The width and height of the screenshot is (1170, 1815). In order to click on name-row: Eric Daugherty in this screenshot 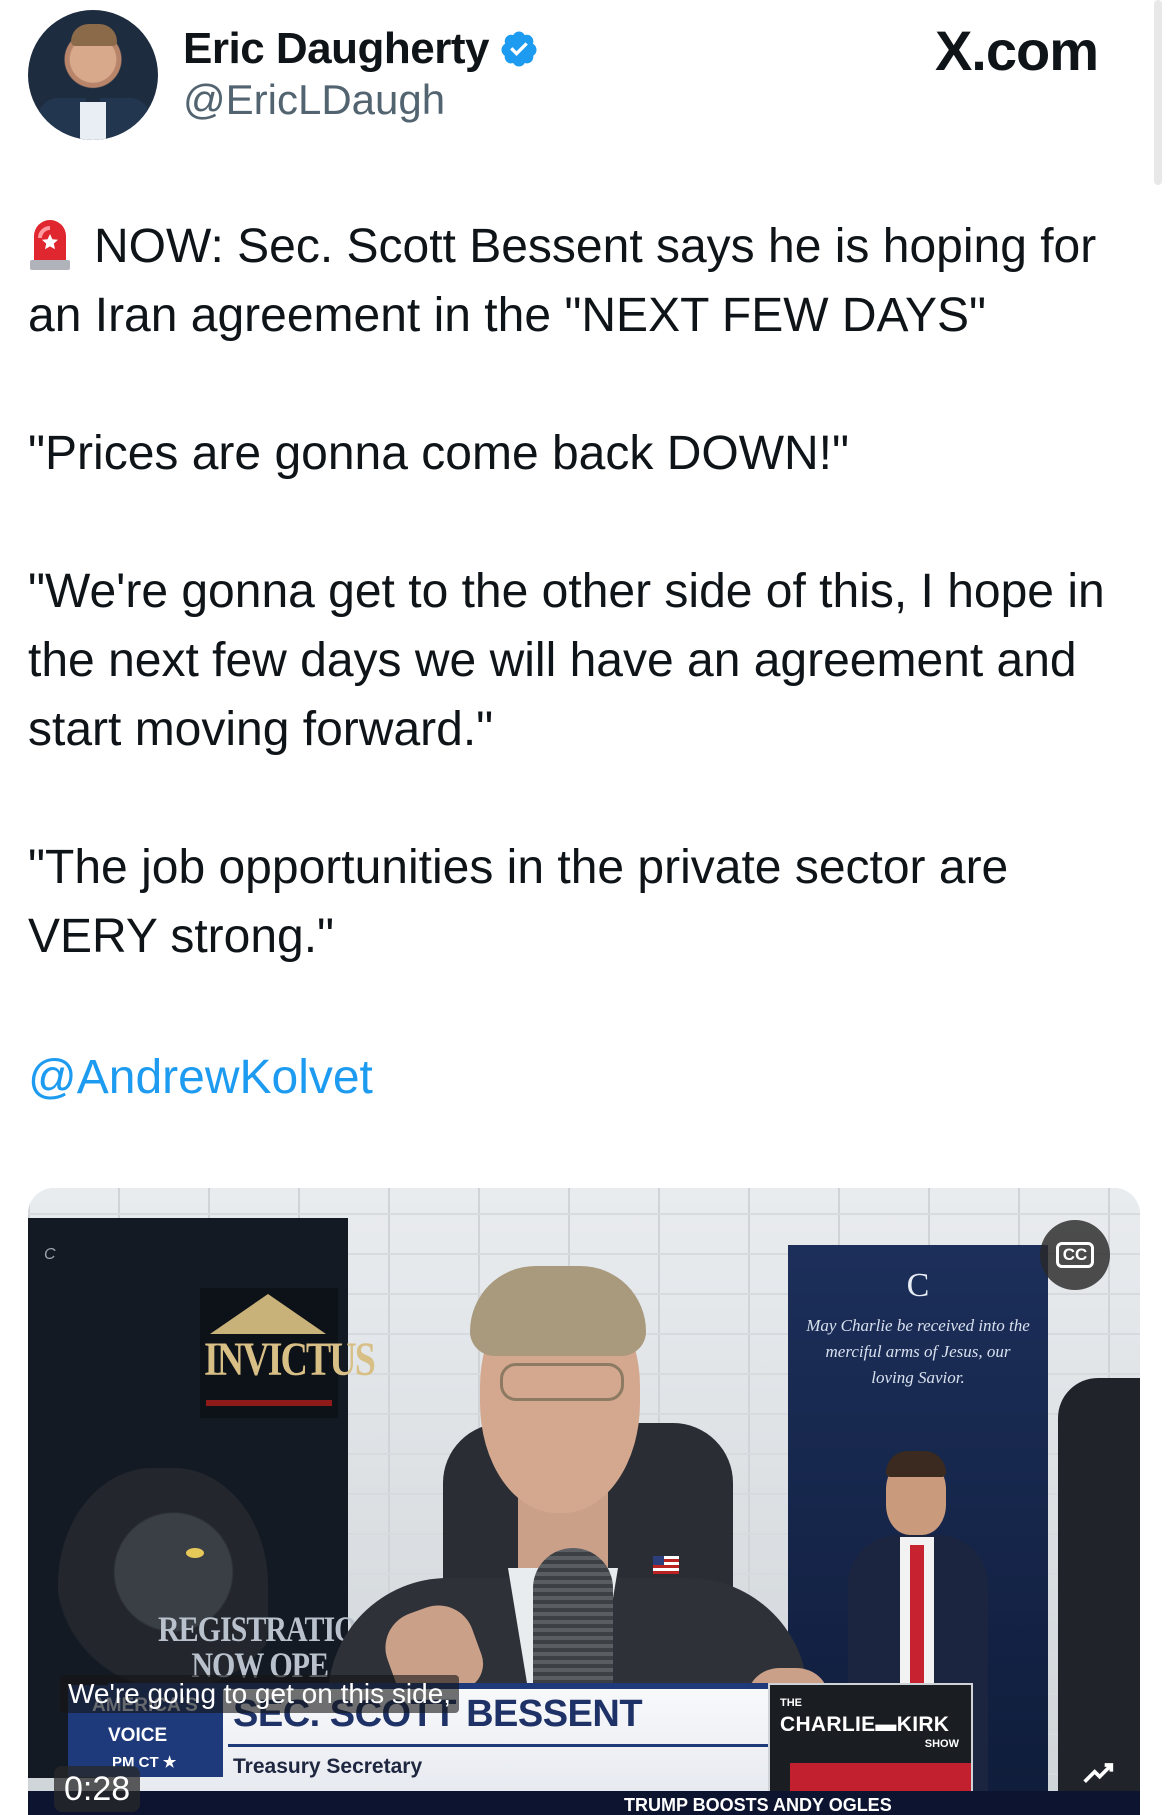, I will do `click(361, 49)`.